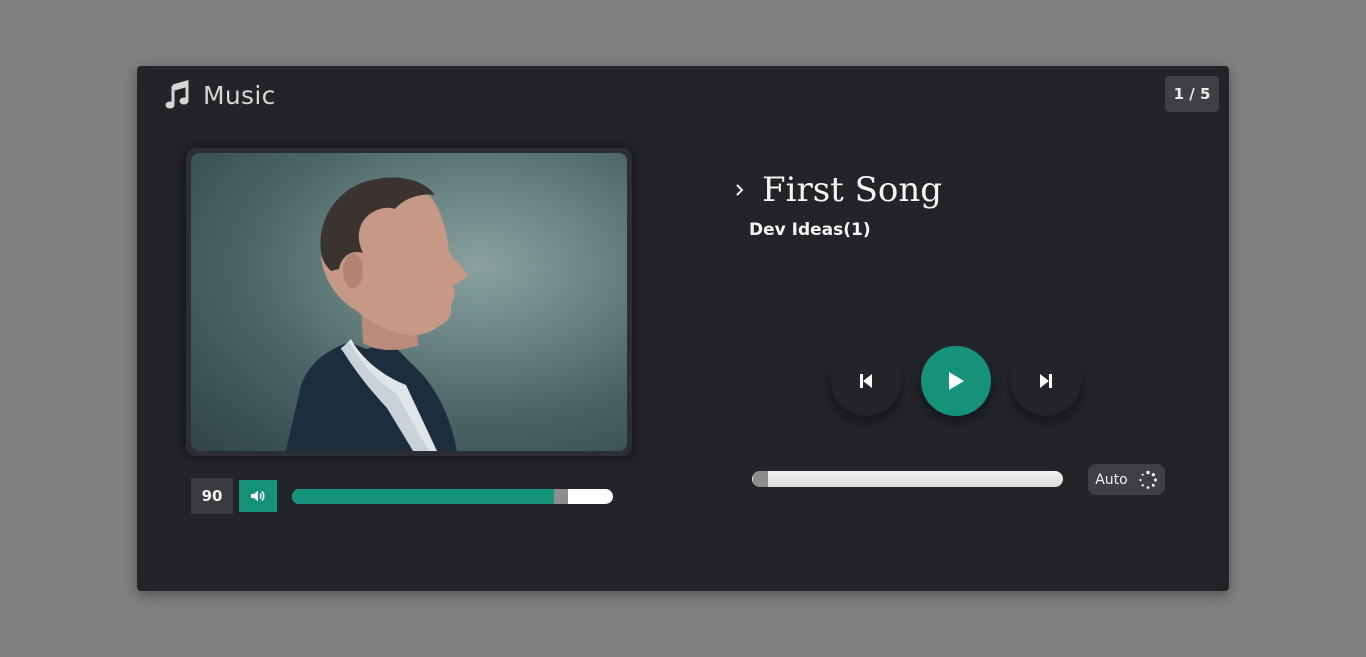  I want to click on speaker-icon, so click(258, 496).